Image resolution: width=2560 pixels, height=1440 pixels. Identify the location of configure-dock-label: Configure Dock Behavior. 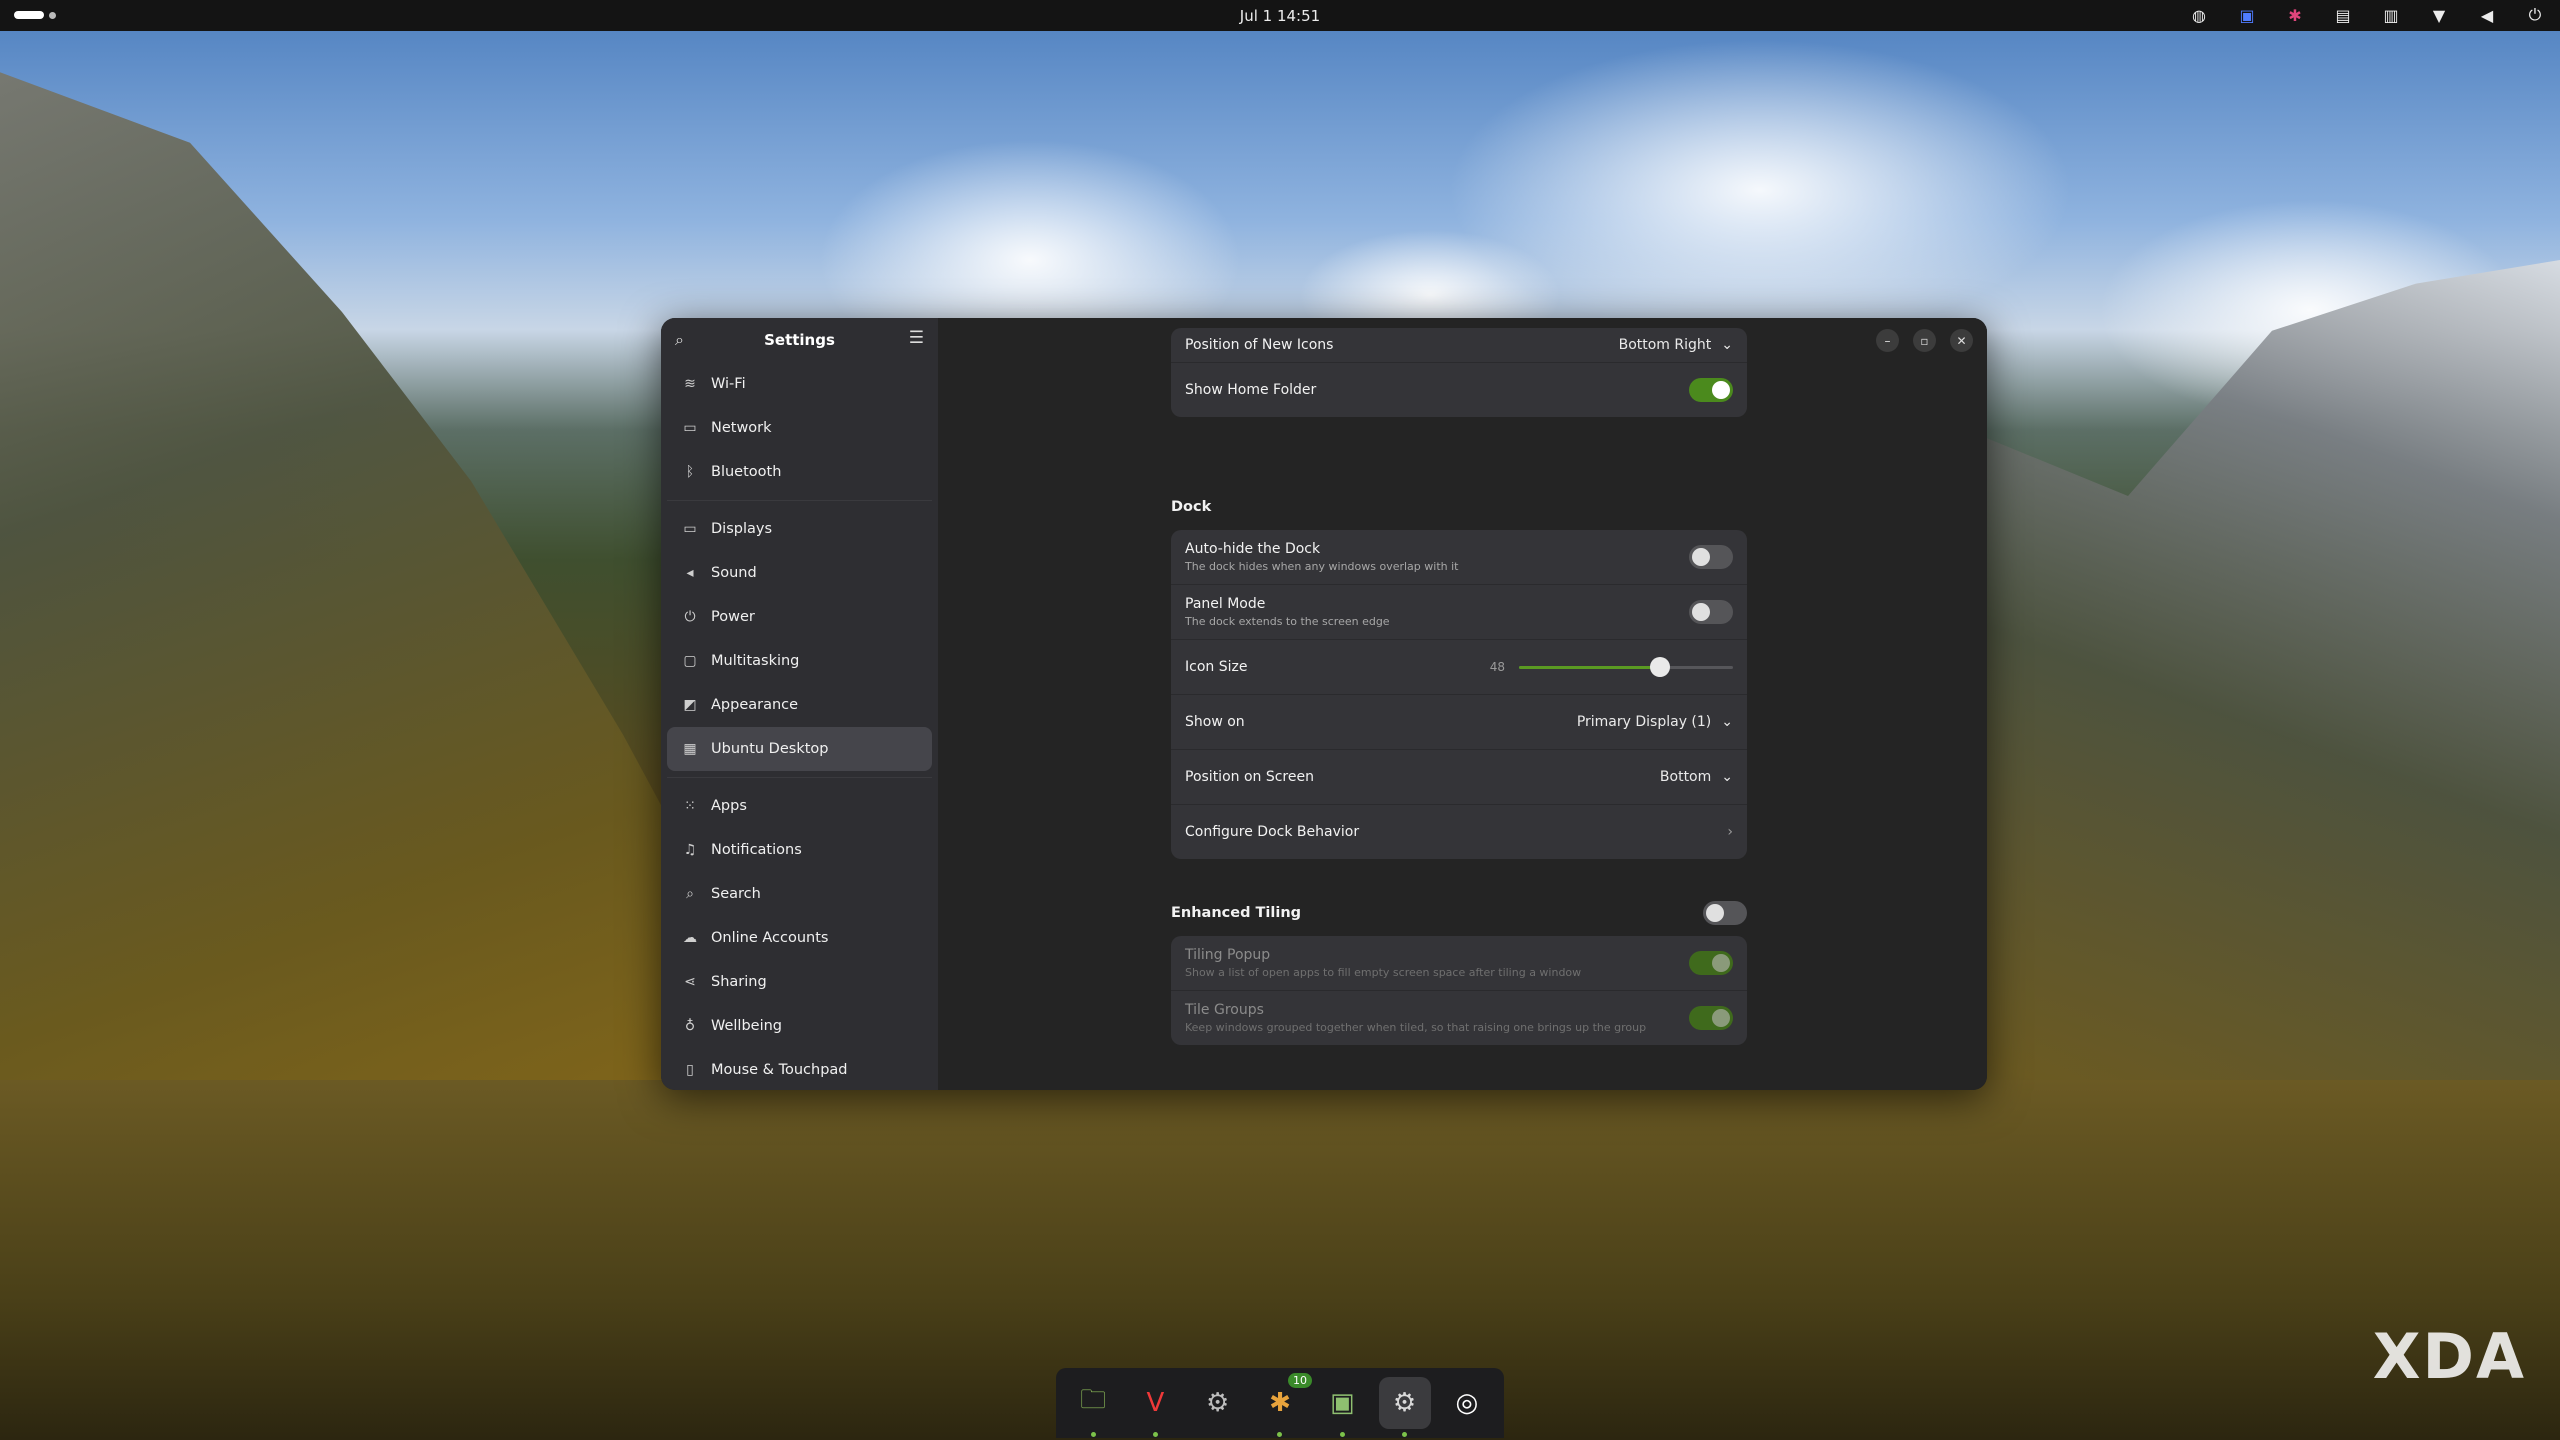
(1272, 832).